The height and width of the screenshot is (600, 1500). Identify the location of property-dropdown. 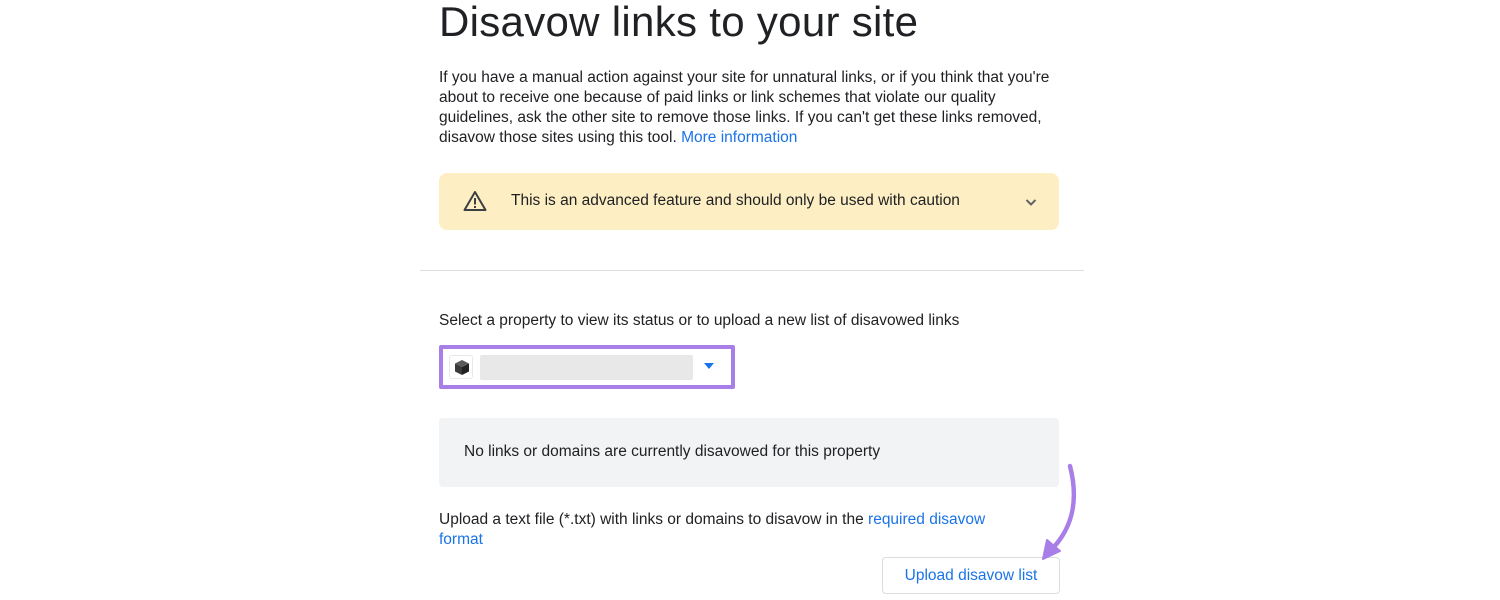
(587, 367).